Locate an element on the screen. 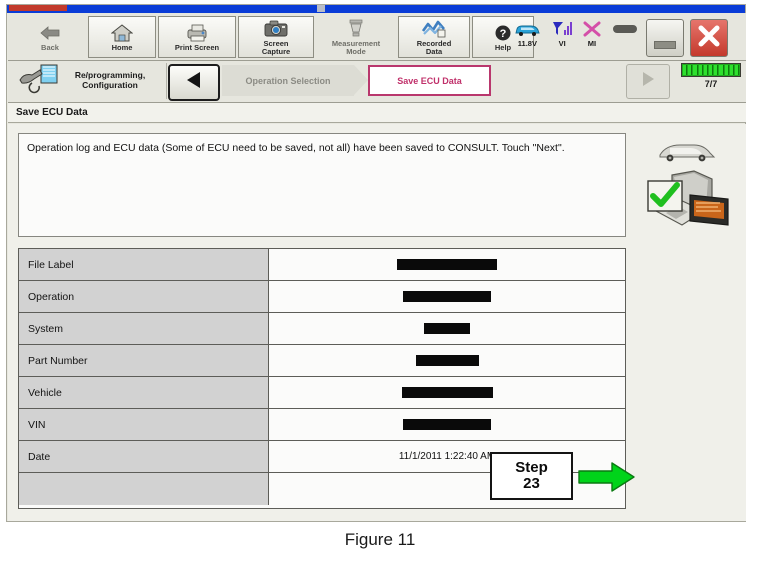 The height and width of the screenshot is (568, 760). table-key is located at coordinates (144, 489).